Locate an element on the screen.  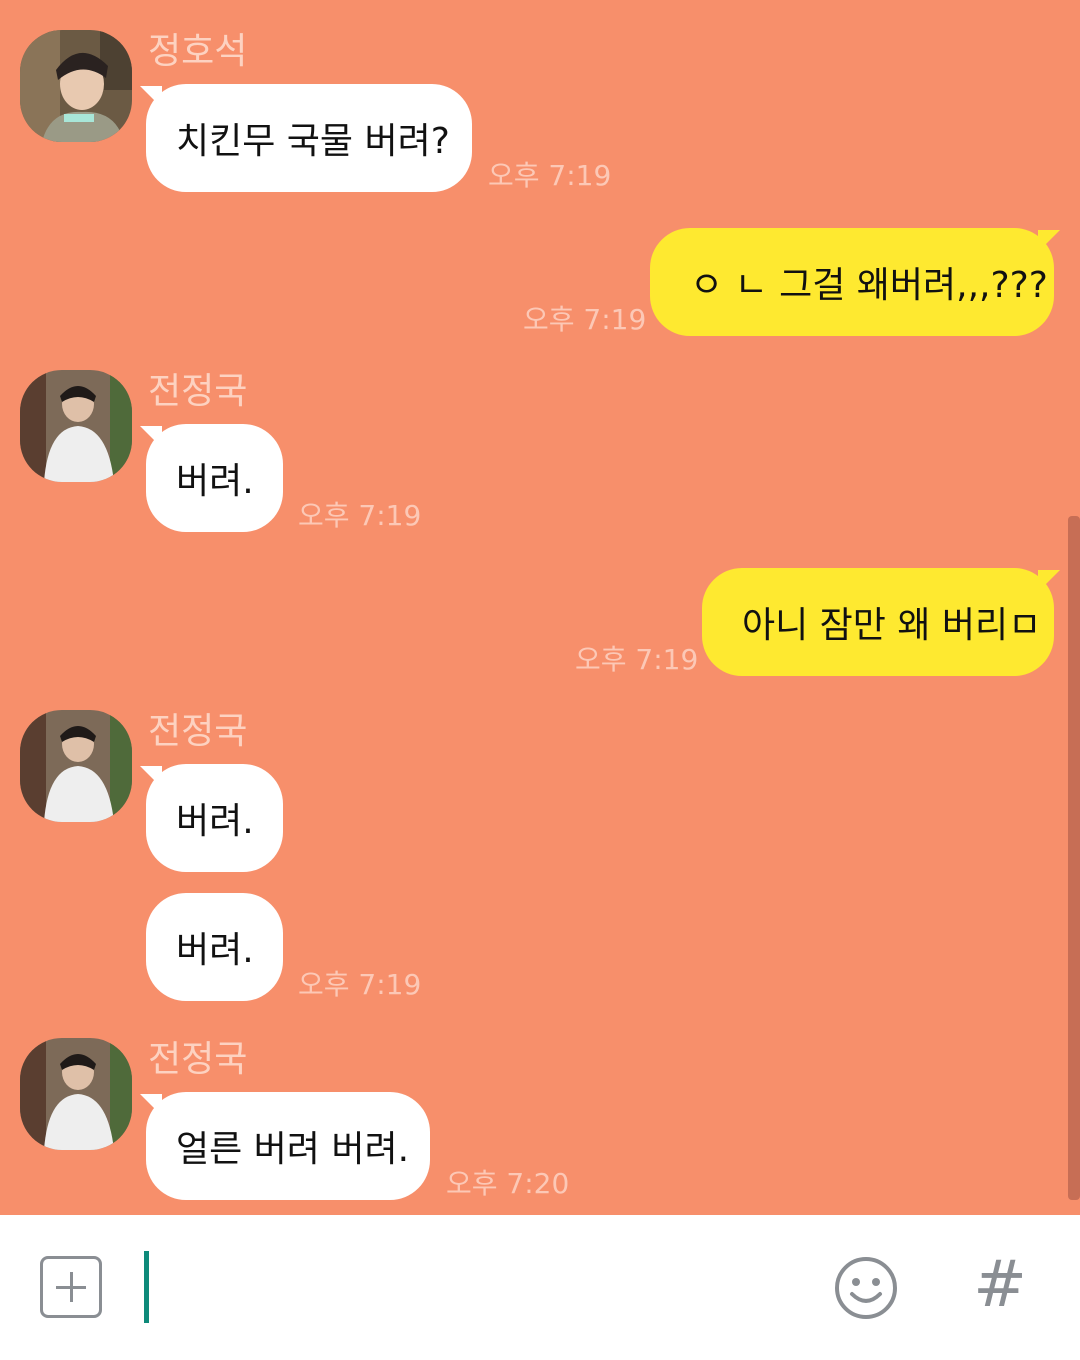
sender-name: 정호석 is located at coordinates (198, 51).